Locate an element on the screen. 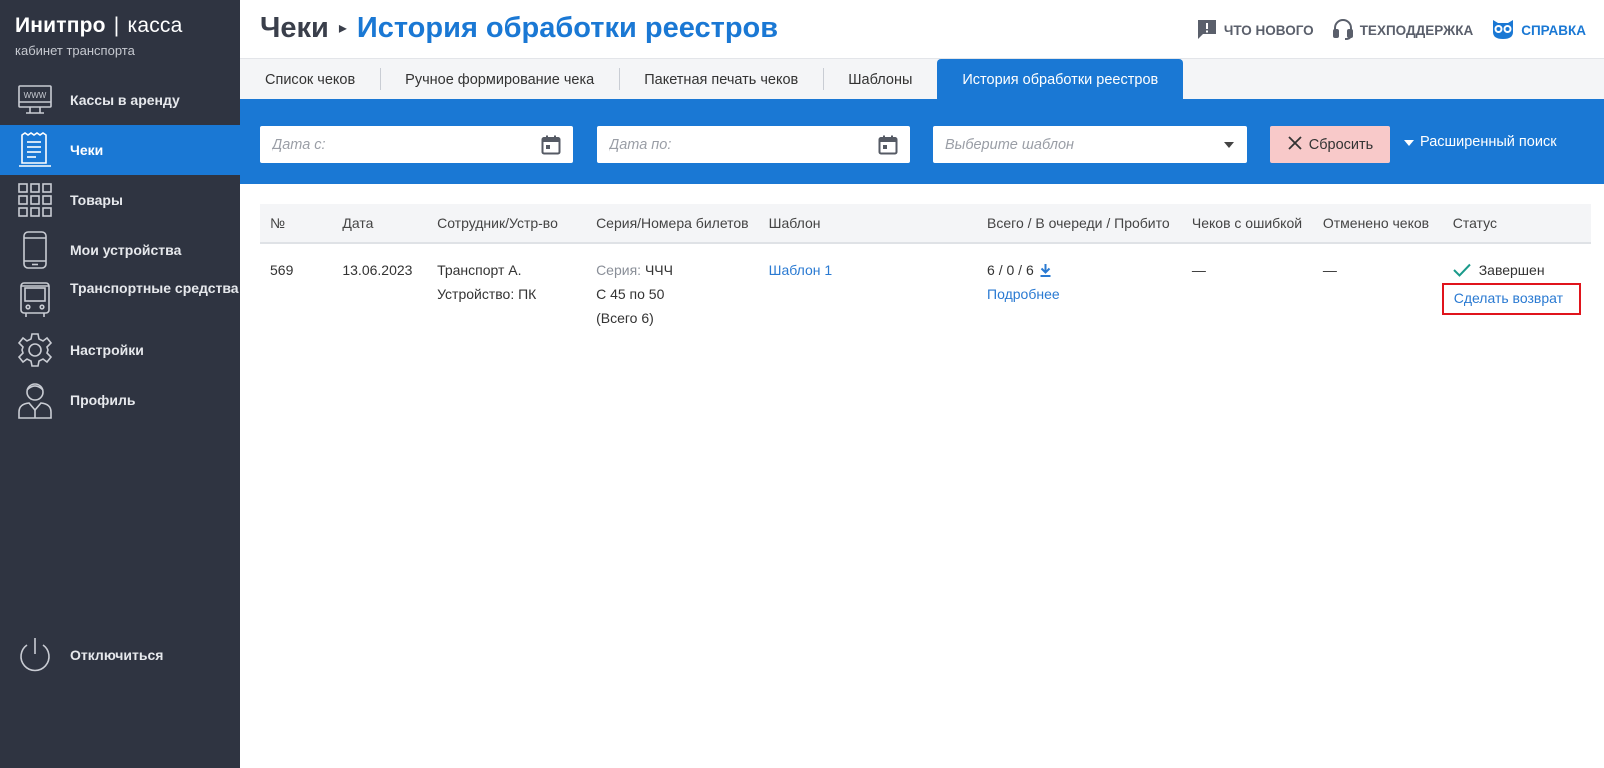  advanced-search-toggle: Расширенный поиск is located at coordinates (1480, 142).